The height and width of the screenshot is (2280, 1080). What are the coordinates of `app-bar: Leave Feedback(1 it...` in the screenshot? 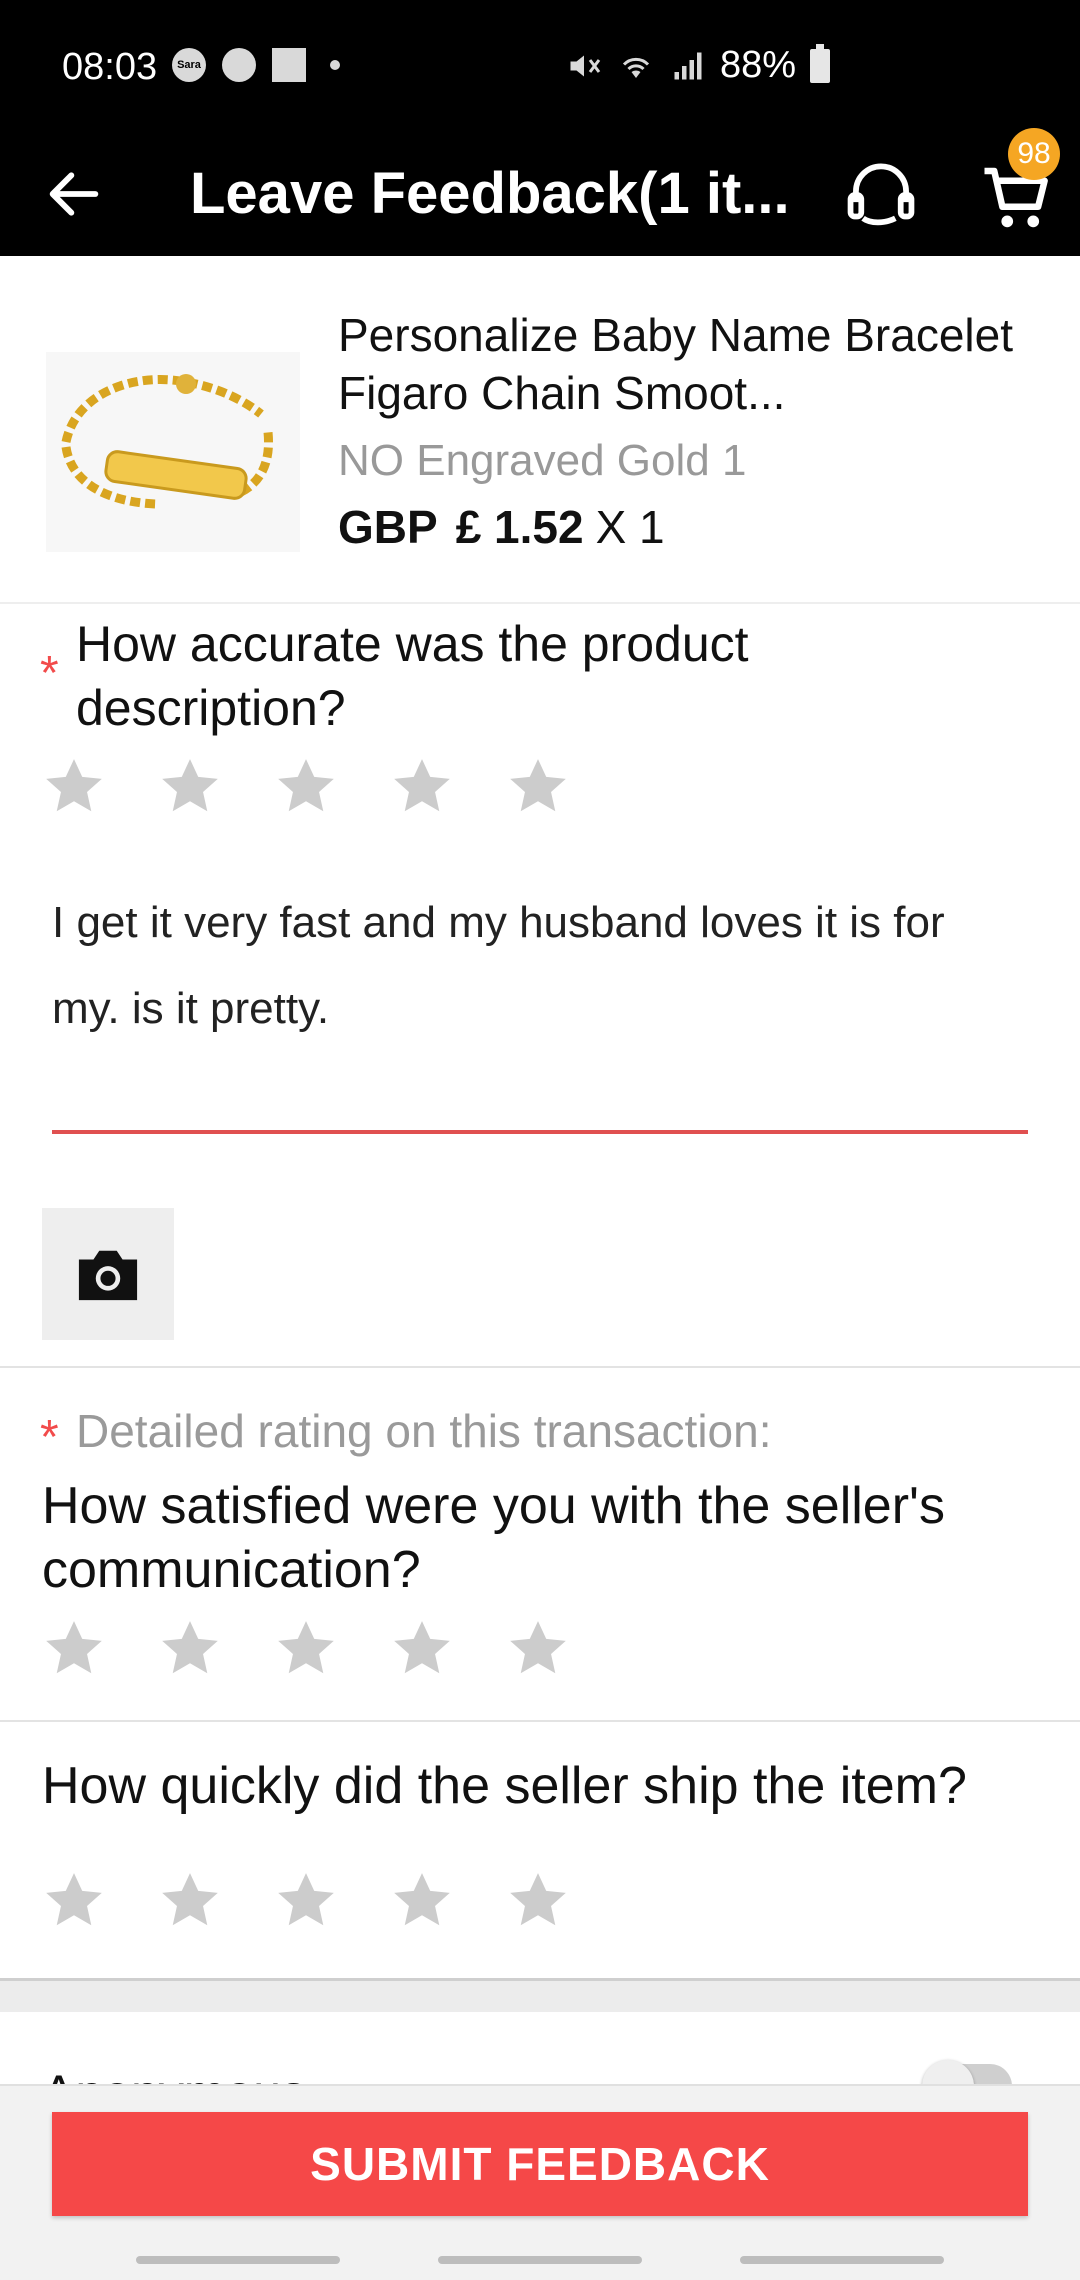 It's located at (540, 195).